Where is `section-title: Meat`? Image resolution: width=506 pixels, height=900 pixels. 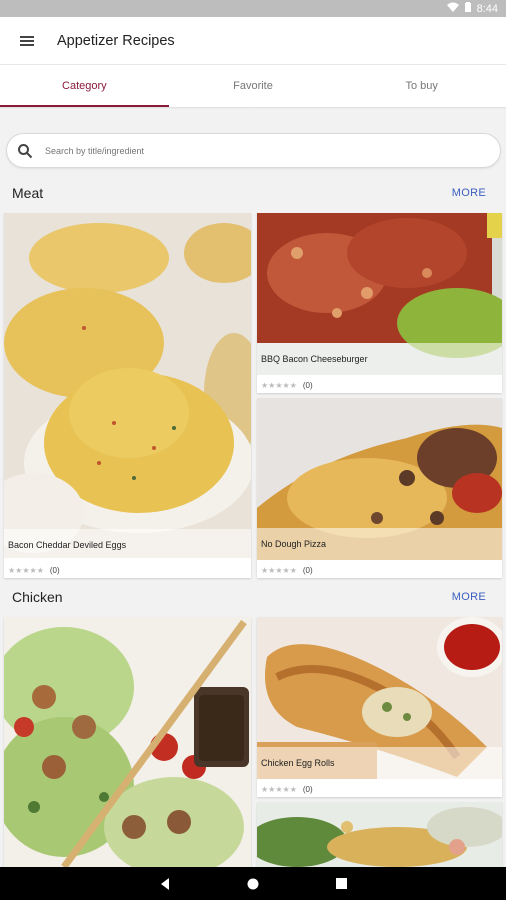 section-title: Meat is located at coordinates (28, 193).